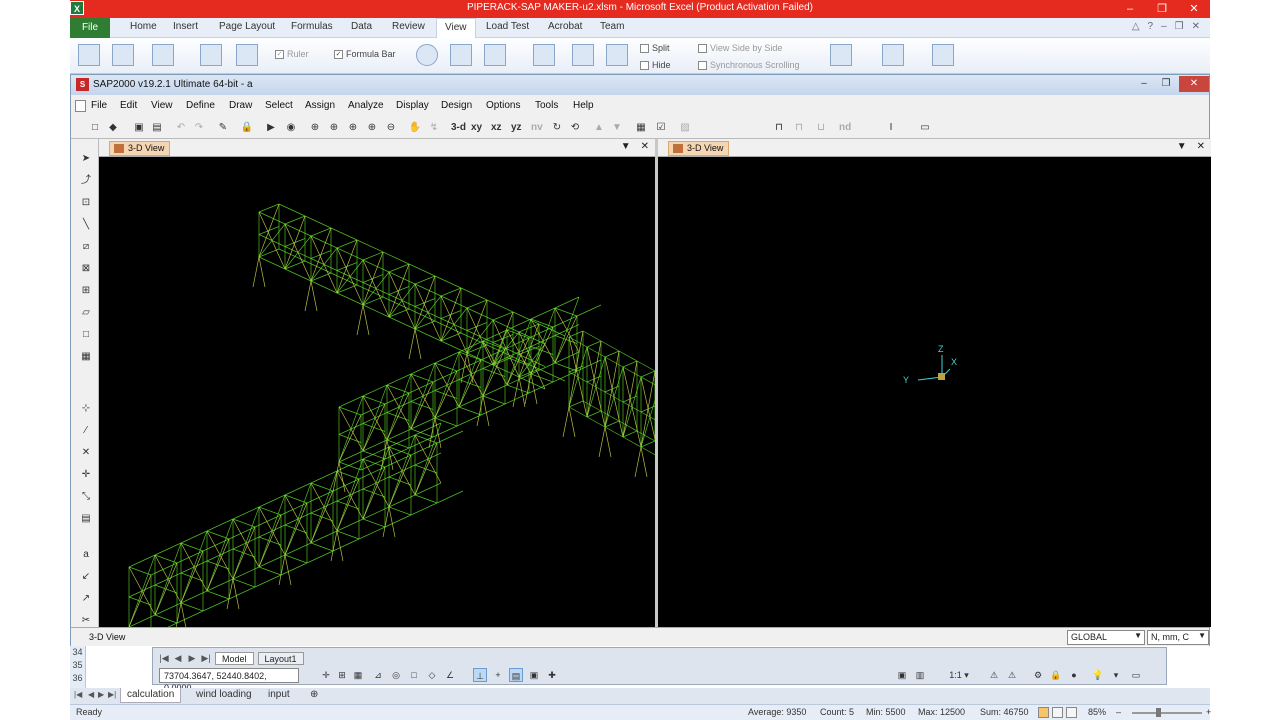  Describe the element at coordinates (516, 675) in the screenshot. I see `lineweight-icon: ▤` at that location.